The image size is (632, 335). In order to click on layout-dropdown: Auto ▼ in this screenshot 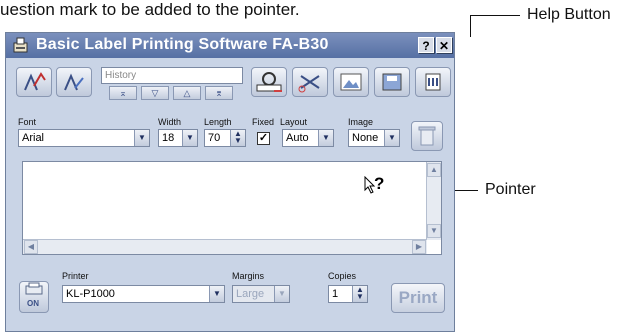, I will do `click(308, 138)`.